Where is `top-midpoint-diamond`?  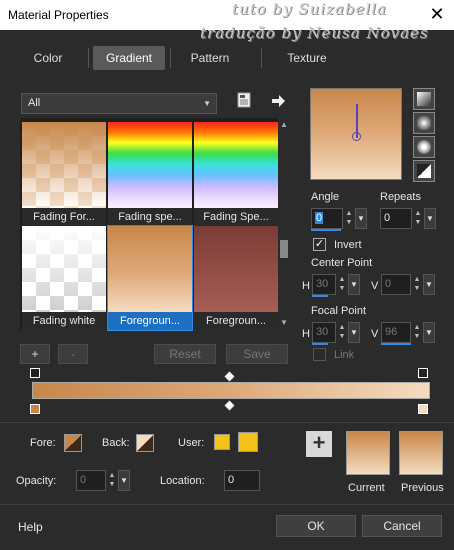 top-midpoint-diamond is located at coordinates (229, 376).